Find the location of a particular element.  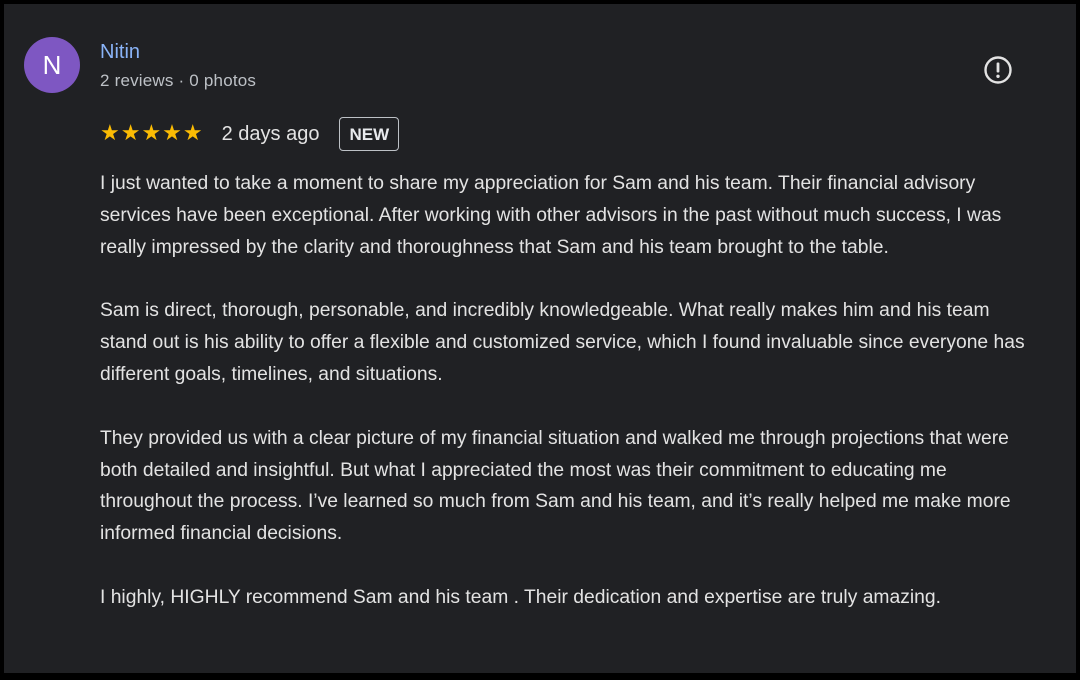

review-date: 2 days ago is located at coordinates (270, 134).